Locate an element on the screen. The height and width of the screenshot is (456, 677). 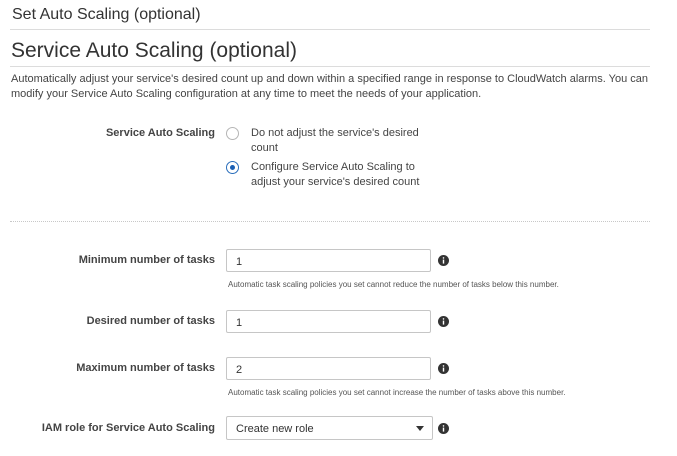
section-title: Service Auto Scaling (optional) is located at coordinates (154, 50).